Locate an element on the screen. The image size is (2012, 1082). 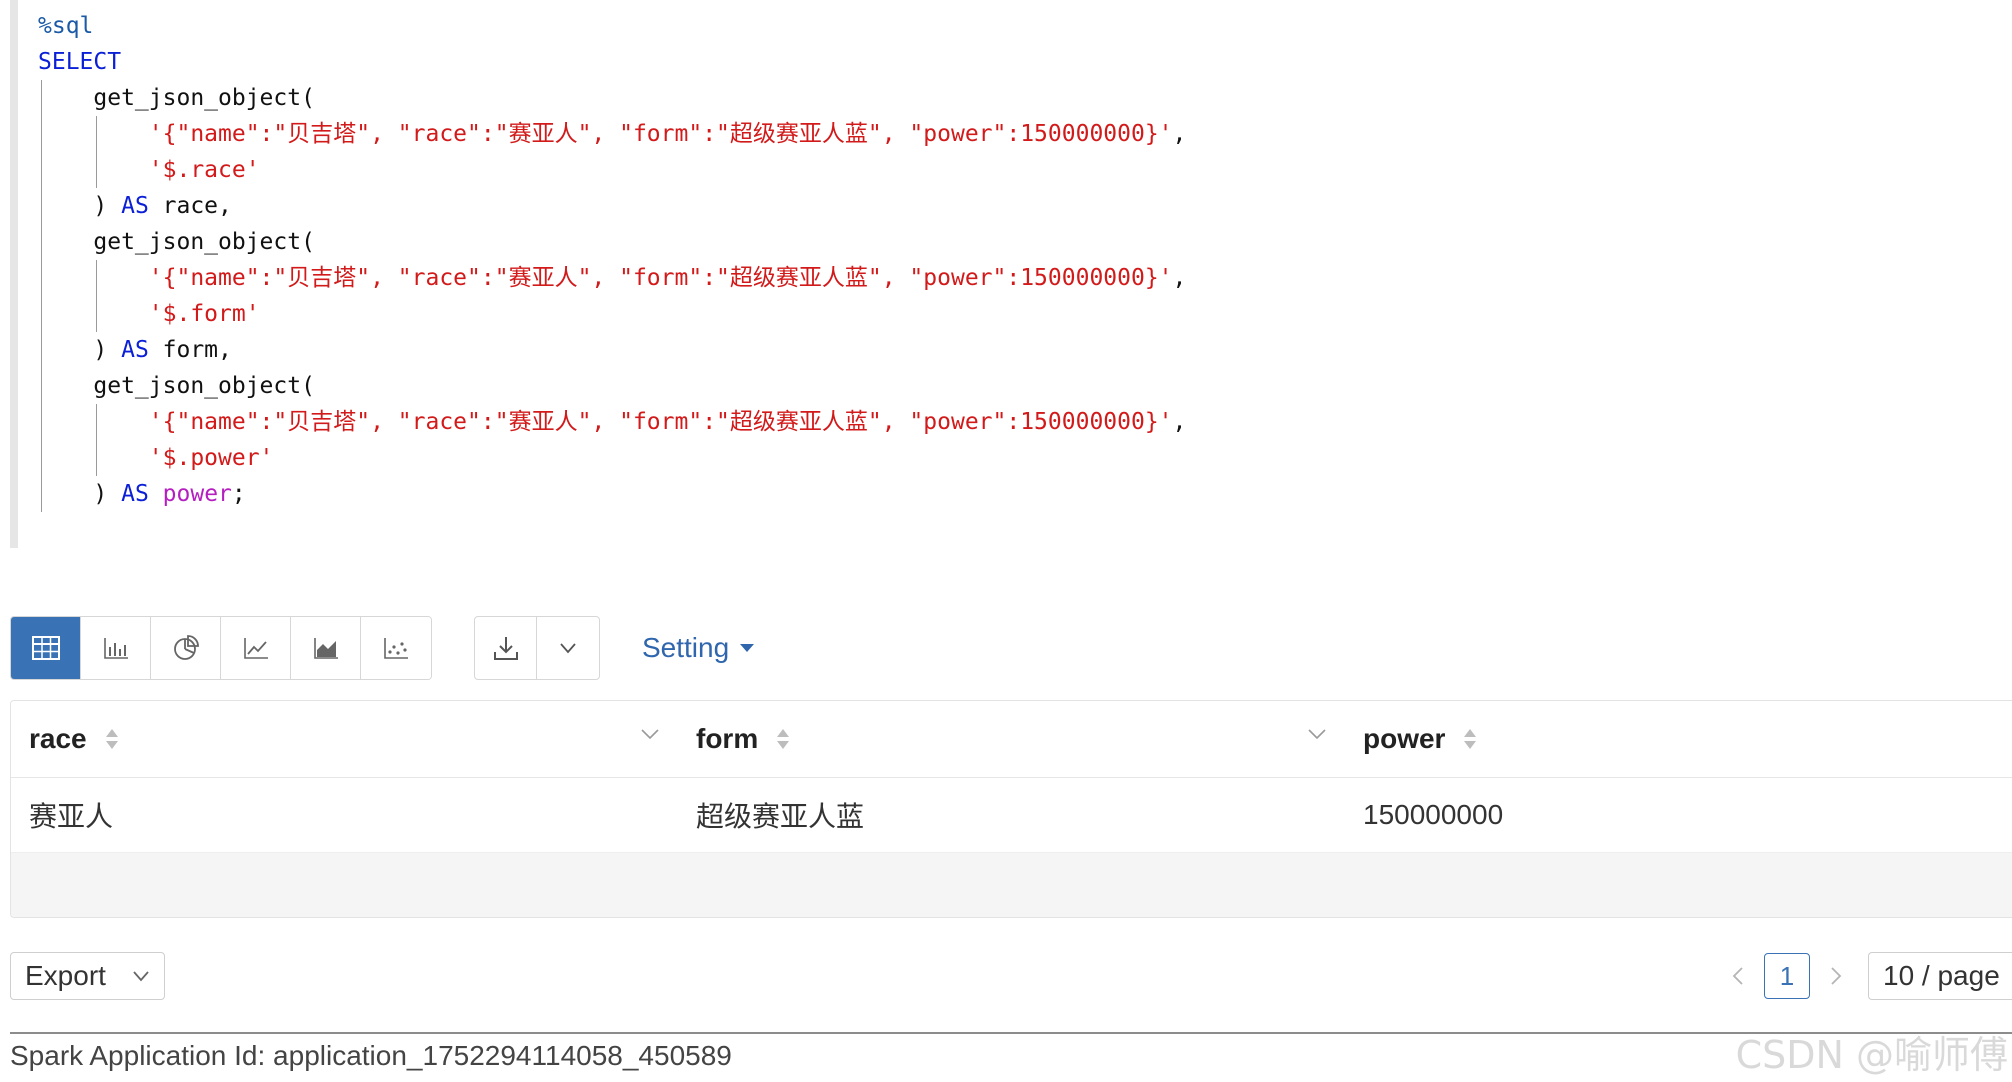
code-token: power is located at coordinates (197, 494).